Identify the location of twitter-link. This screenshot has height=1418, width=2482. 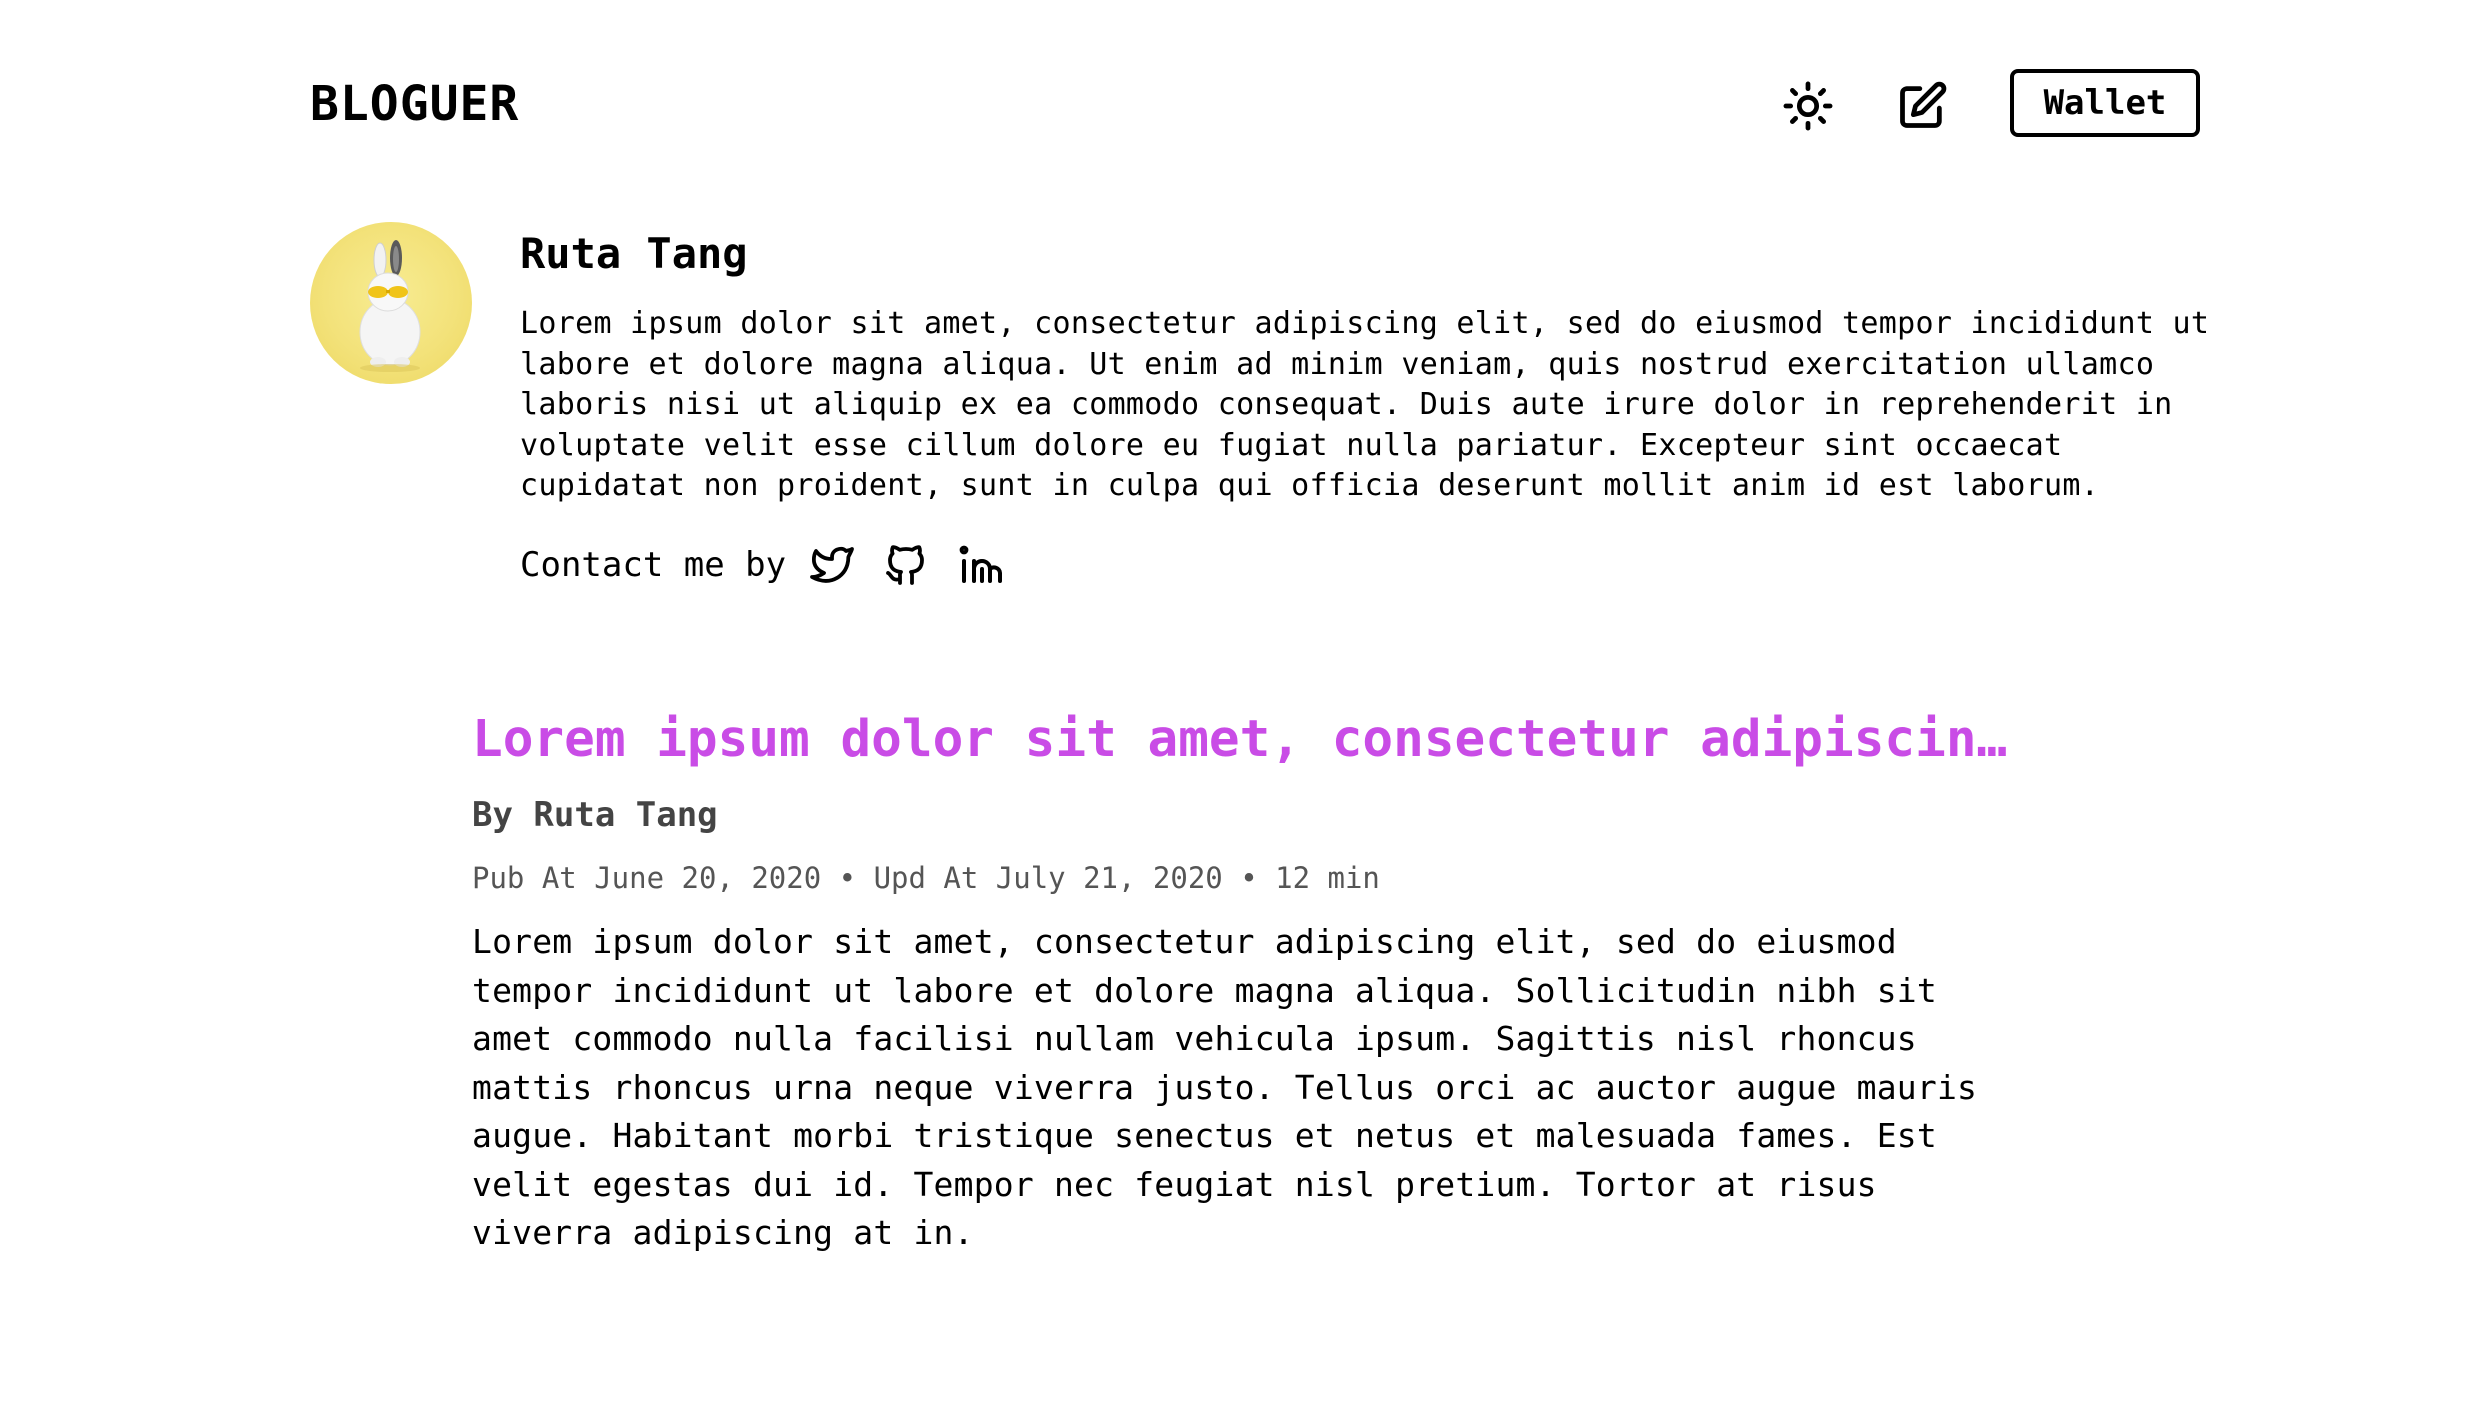
(832, 565).